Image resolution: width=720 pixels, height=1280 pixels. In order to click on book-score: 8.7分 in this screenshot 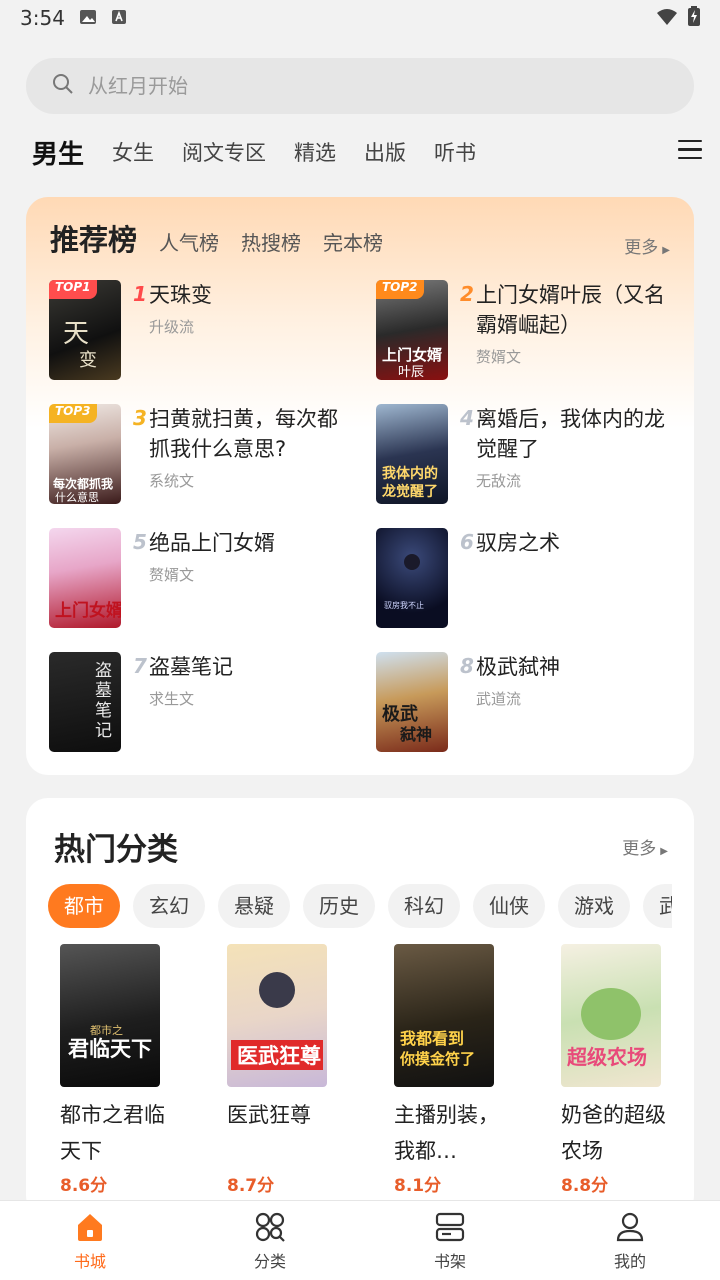, I will do `click(251, 1186)`.